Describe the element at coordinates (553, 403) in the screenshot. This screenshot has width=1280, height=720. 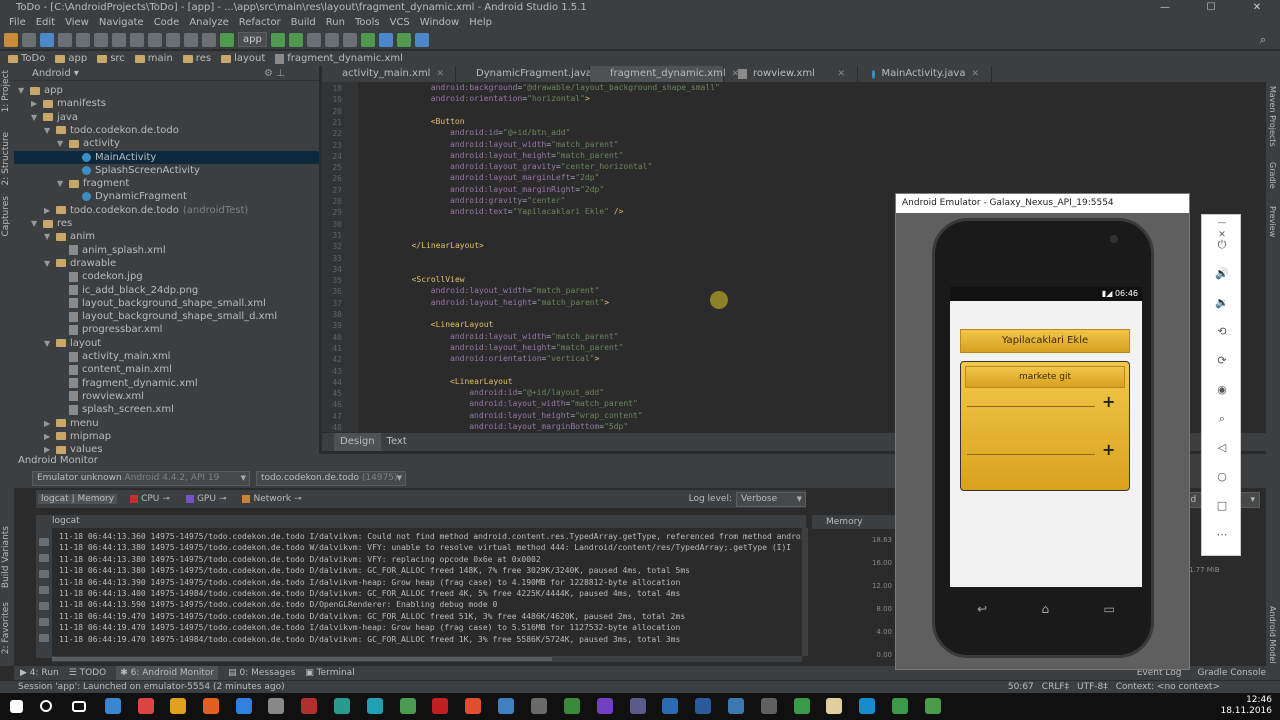
I see `code-line: android:layout_width="match_parent"` at that location.